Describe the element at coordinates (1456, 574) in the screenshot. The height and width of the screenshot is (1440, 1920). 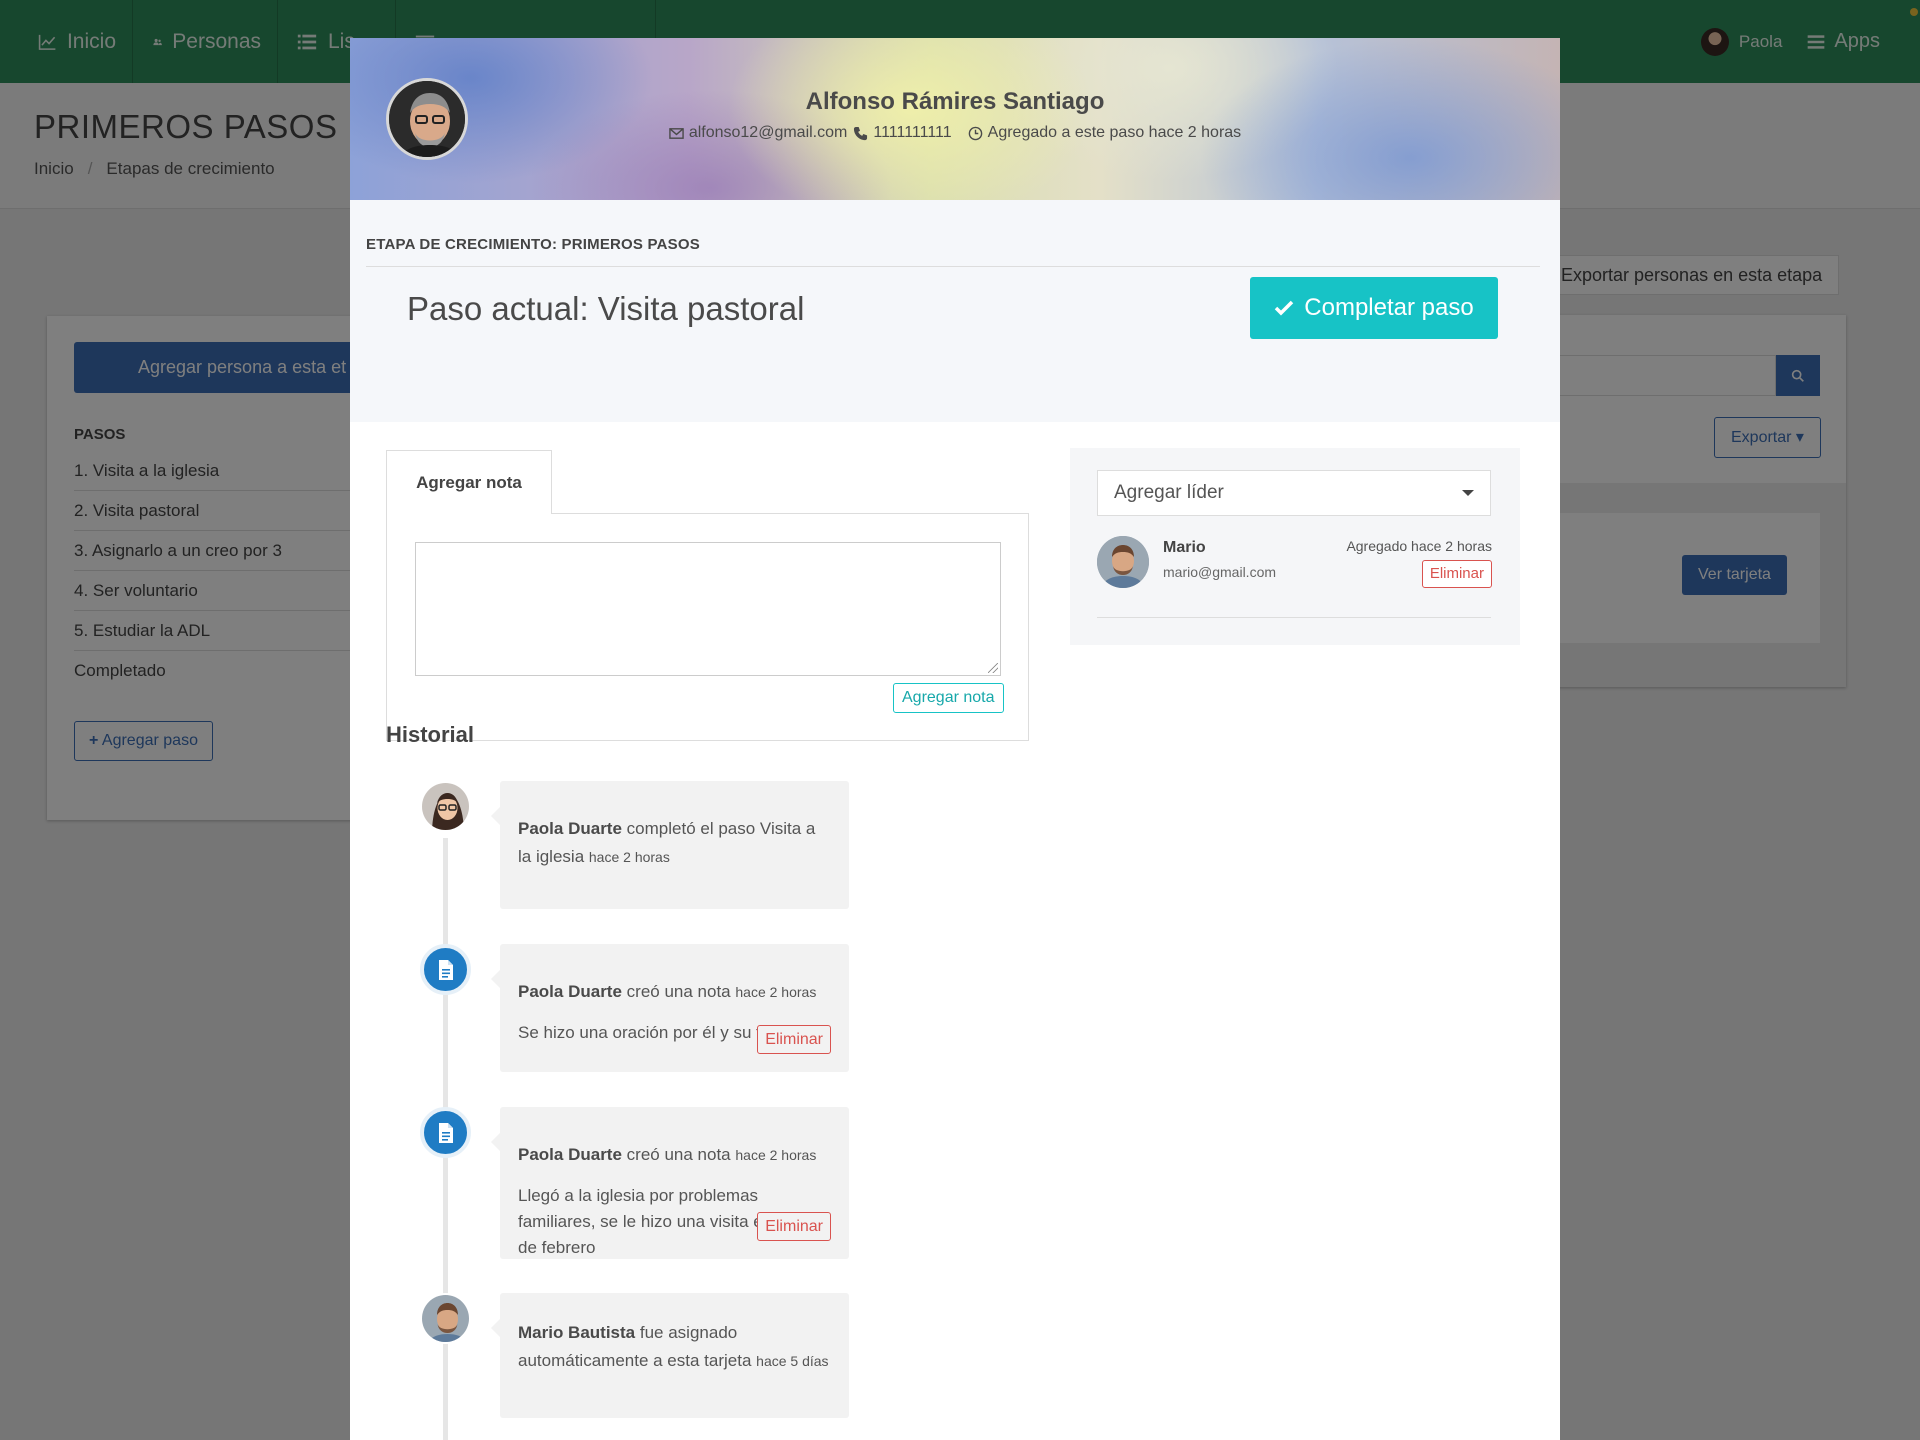
I see `remove-leader-button: Eliminar` at that location.